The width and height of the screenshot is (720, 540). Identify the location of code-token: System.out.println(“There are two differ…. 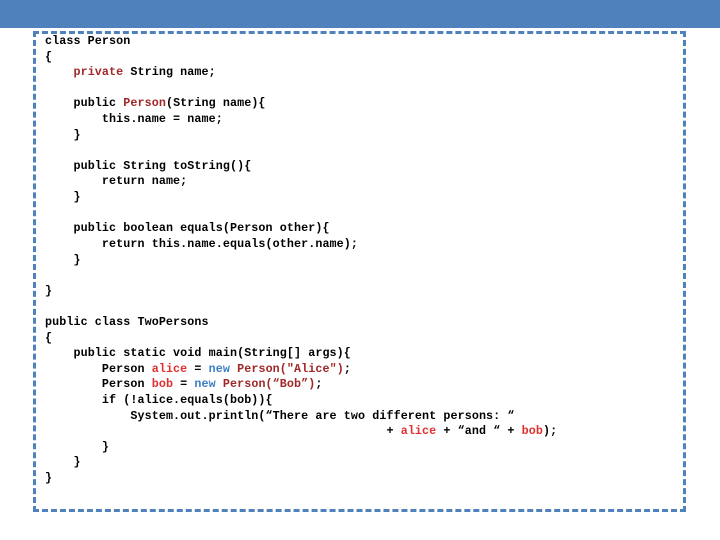
(322, 415).